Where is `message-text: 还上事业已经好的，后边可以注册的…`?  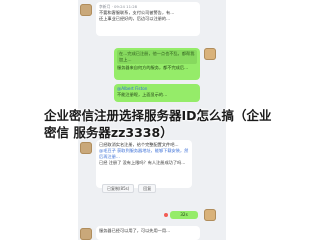 message-text: 还上事业已经好的，后边可以注册的… is located at coordinates (135, 18).